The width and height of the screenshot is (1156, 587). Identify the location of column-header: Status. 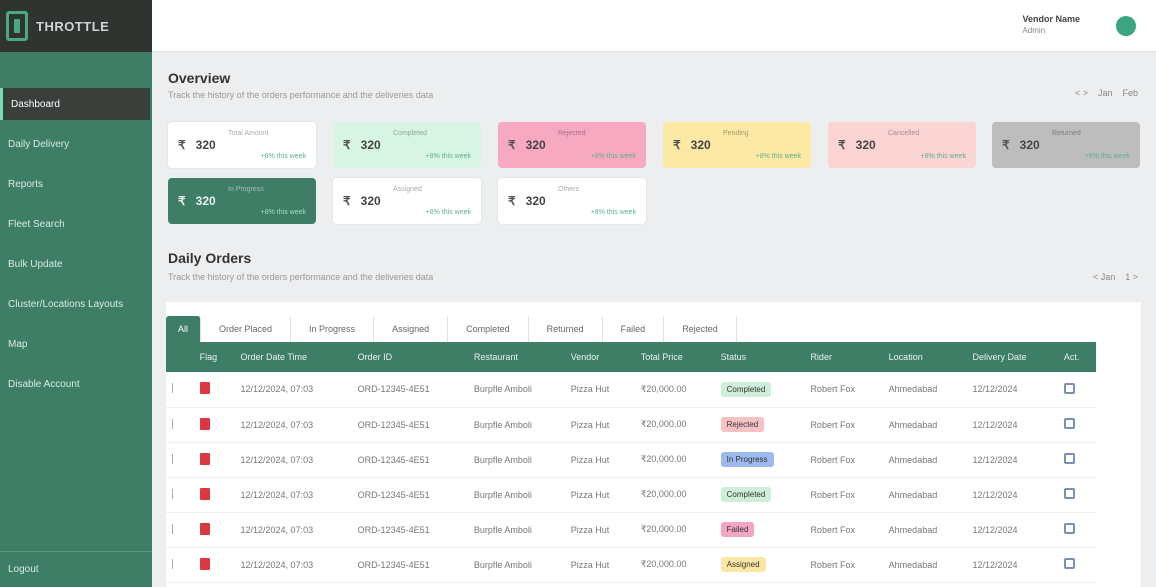
(760, 357).